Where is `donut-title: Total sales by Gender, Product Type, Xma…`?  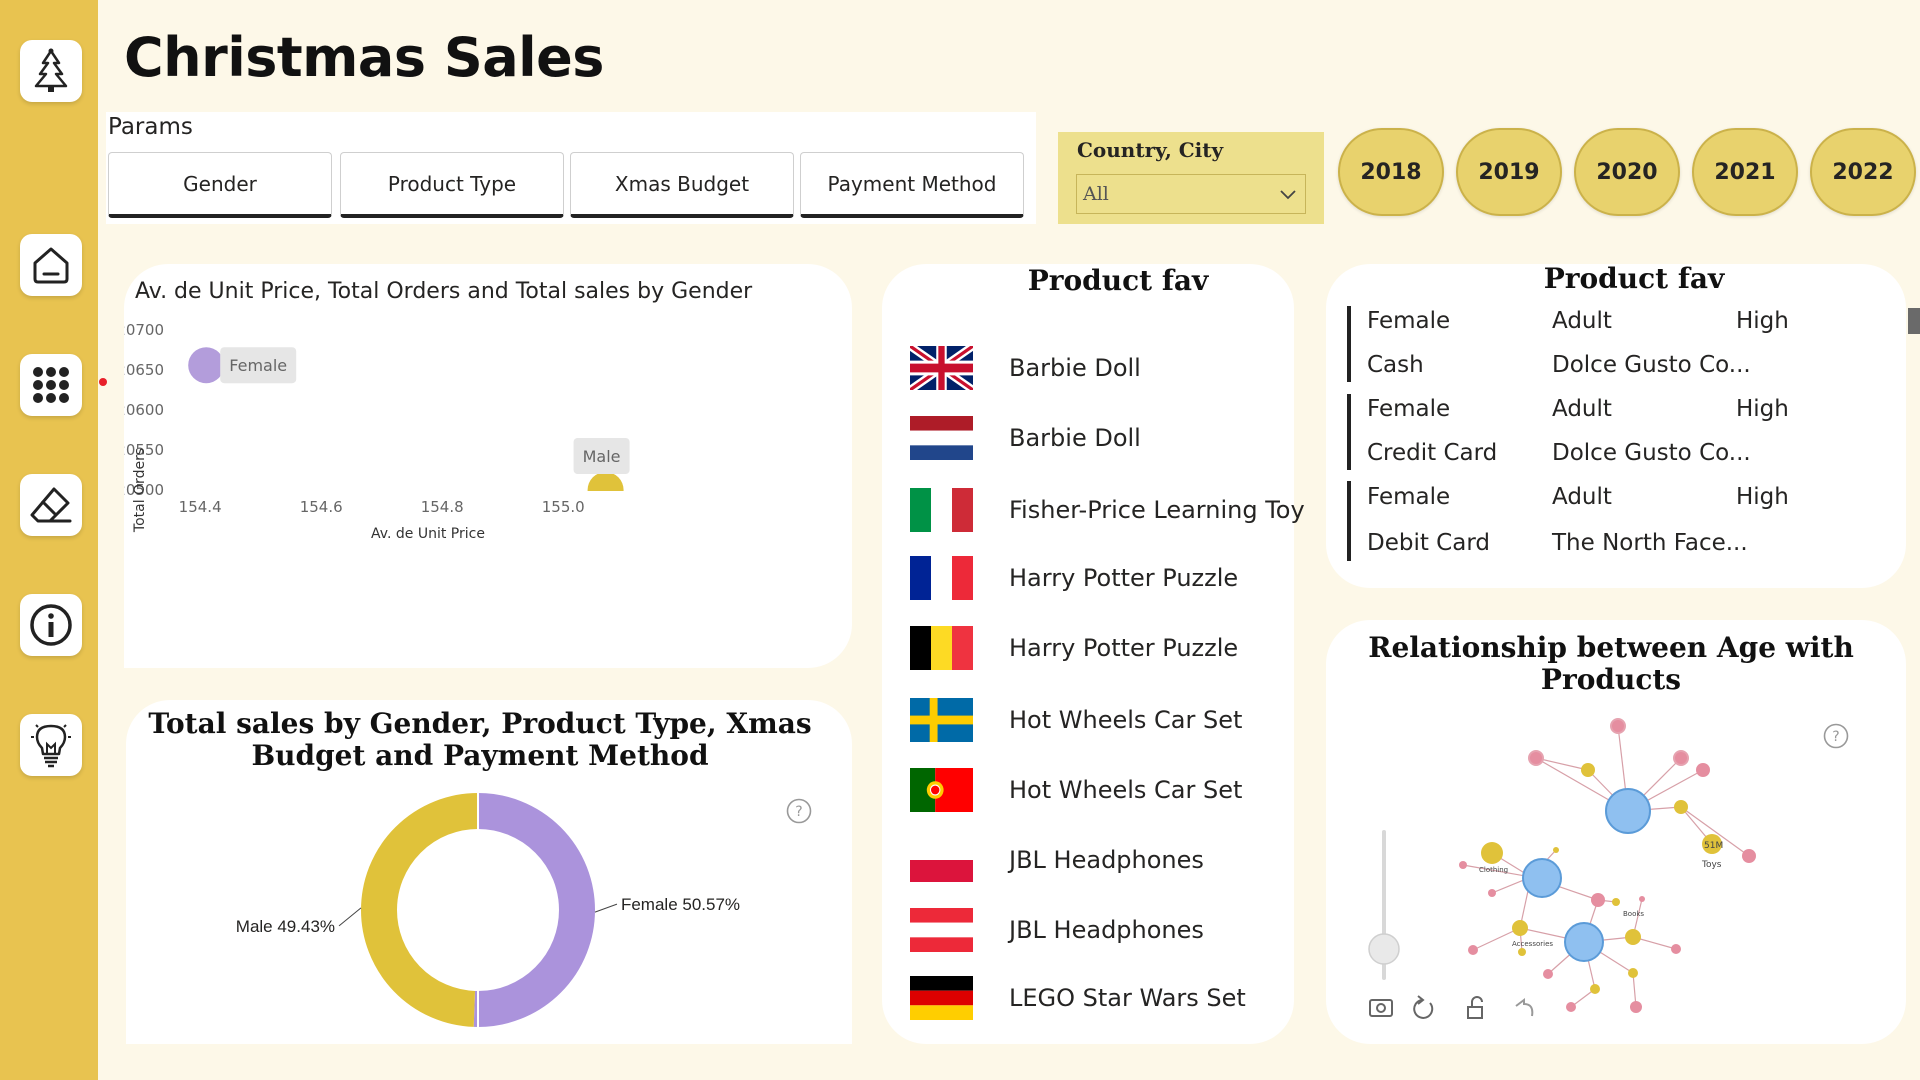
donut-title: Total sales by Gender, Product Type, Xma… is located at coordinates (480, 739).